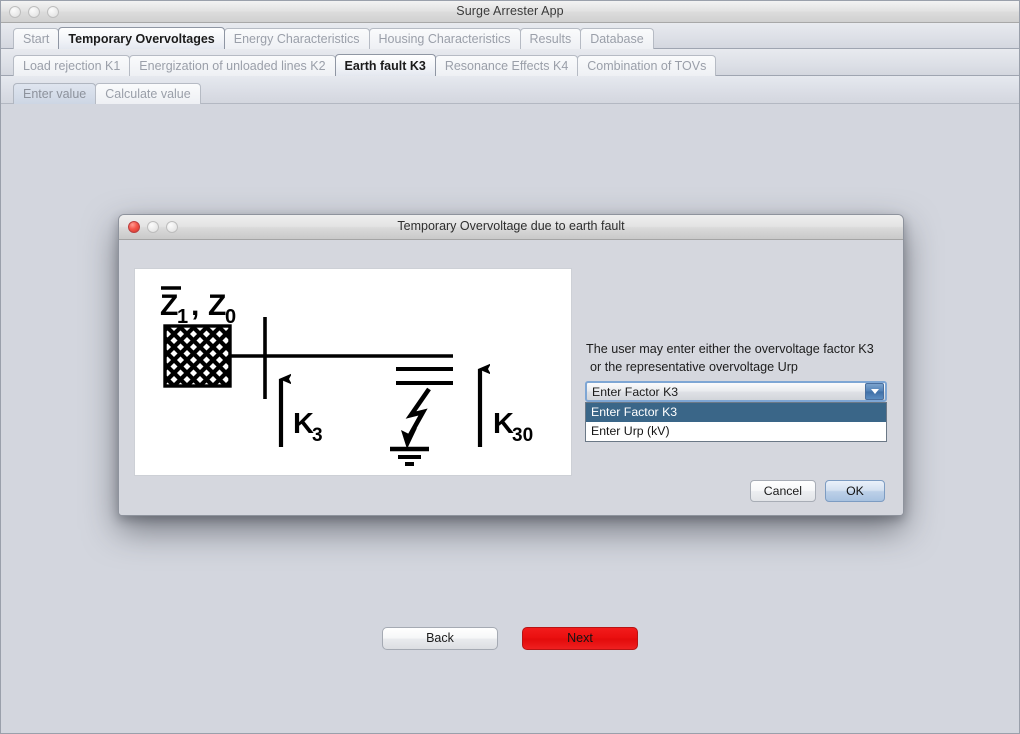 The height and width of the screenshot is (734, 1020). Describe the element at coordinates (510, 638) in the screenshot. I see `wizard-navigation: Back Next` at that location.